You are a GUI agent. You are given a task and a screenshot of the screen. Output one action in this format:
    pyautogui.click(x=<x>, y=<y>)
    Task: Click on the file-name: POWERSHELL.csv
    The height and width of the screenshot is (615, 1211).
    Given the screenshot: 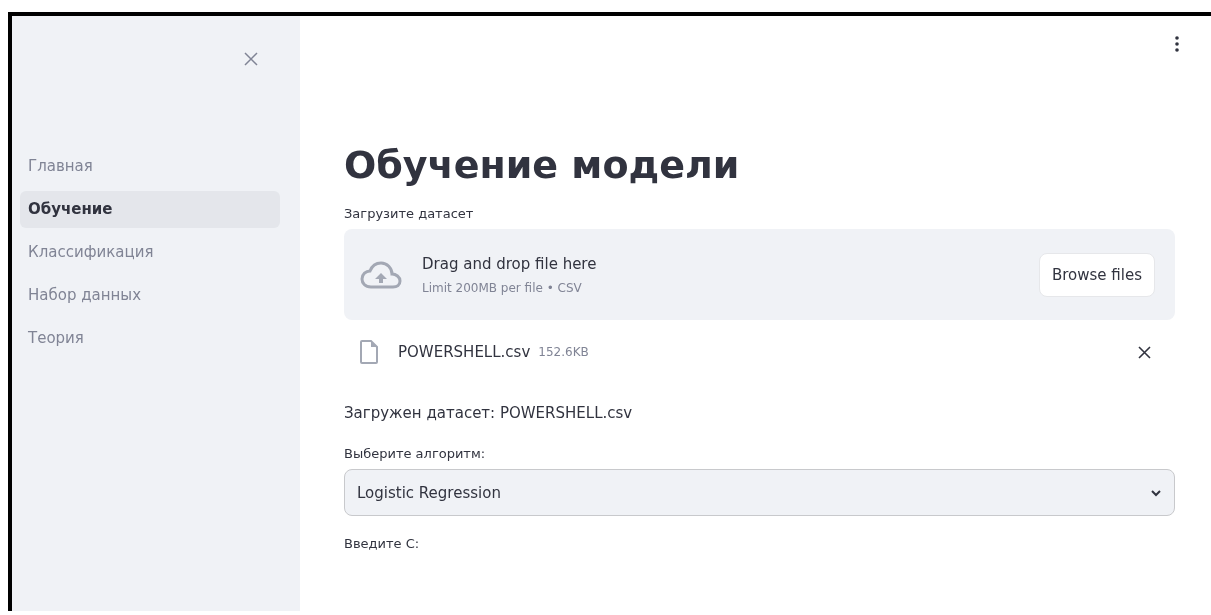 What is the action you would take?
    pyautogui.click(x=464, y=352)
    